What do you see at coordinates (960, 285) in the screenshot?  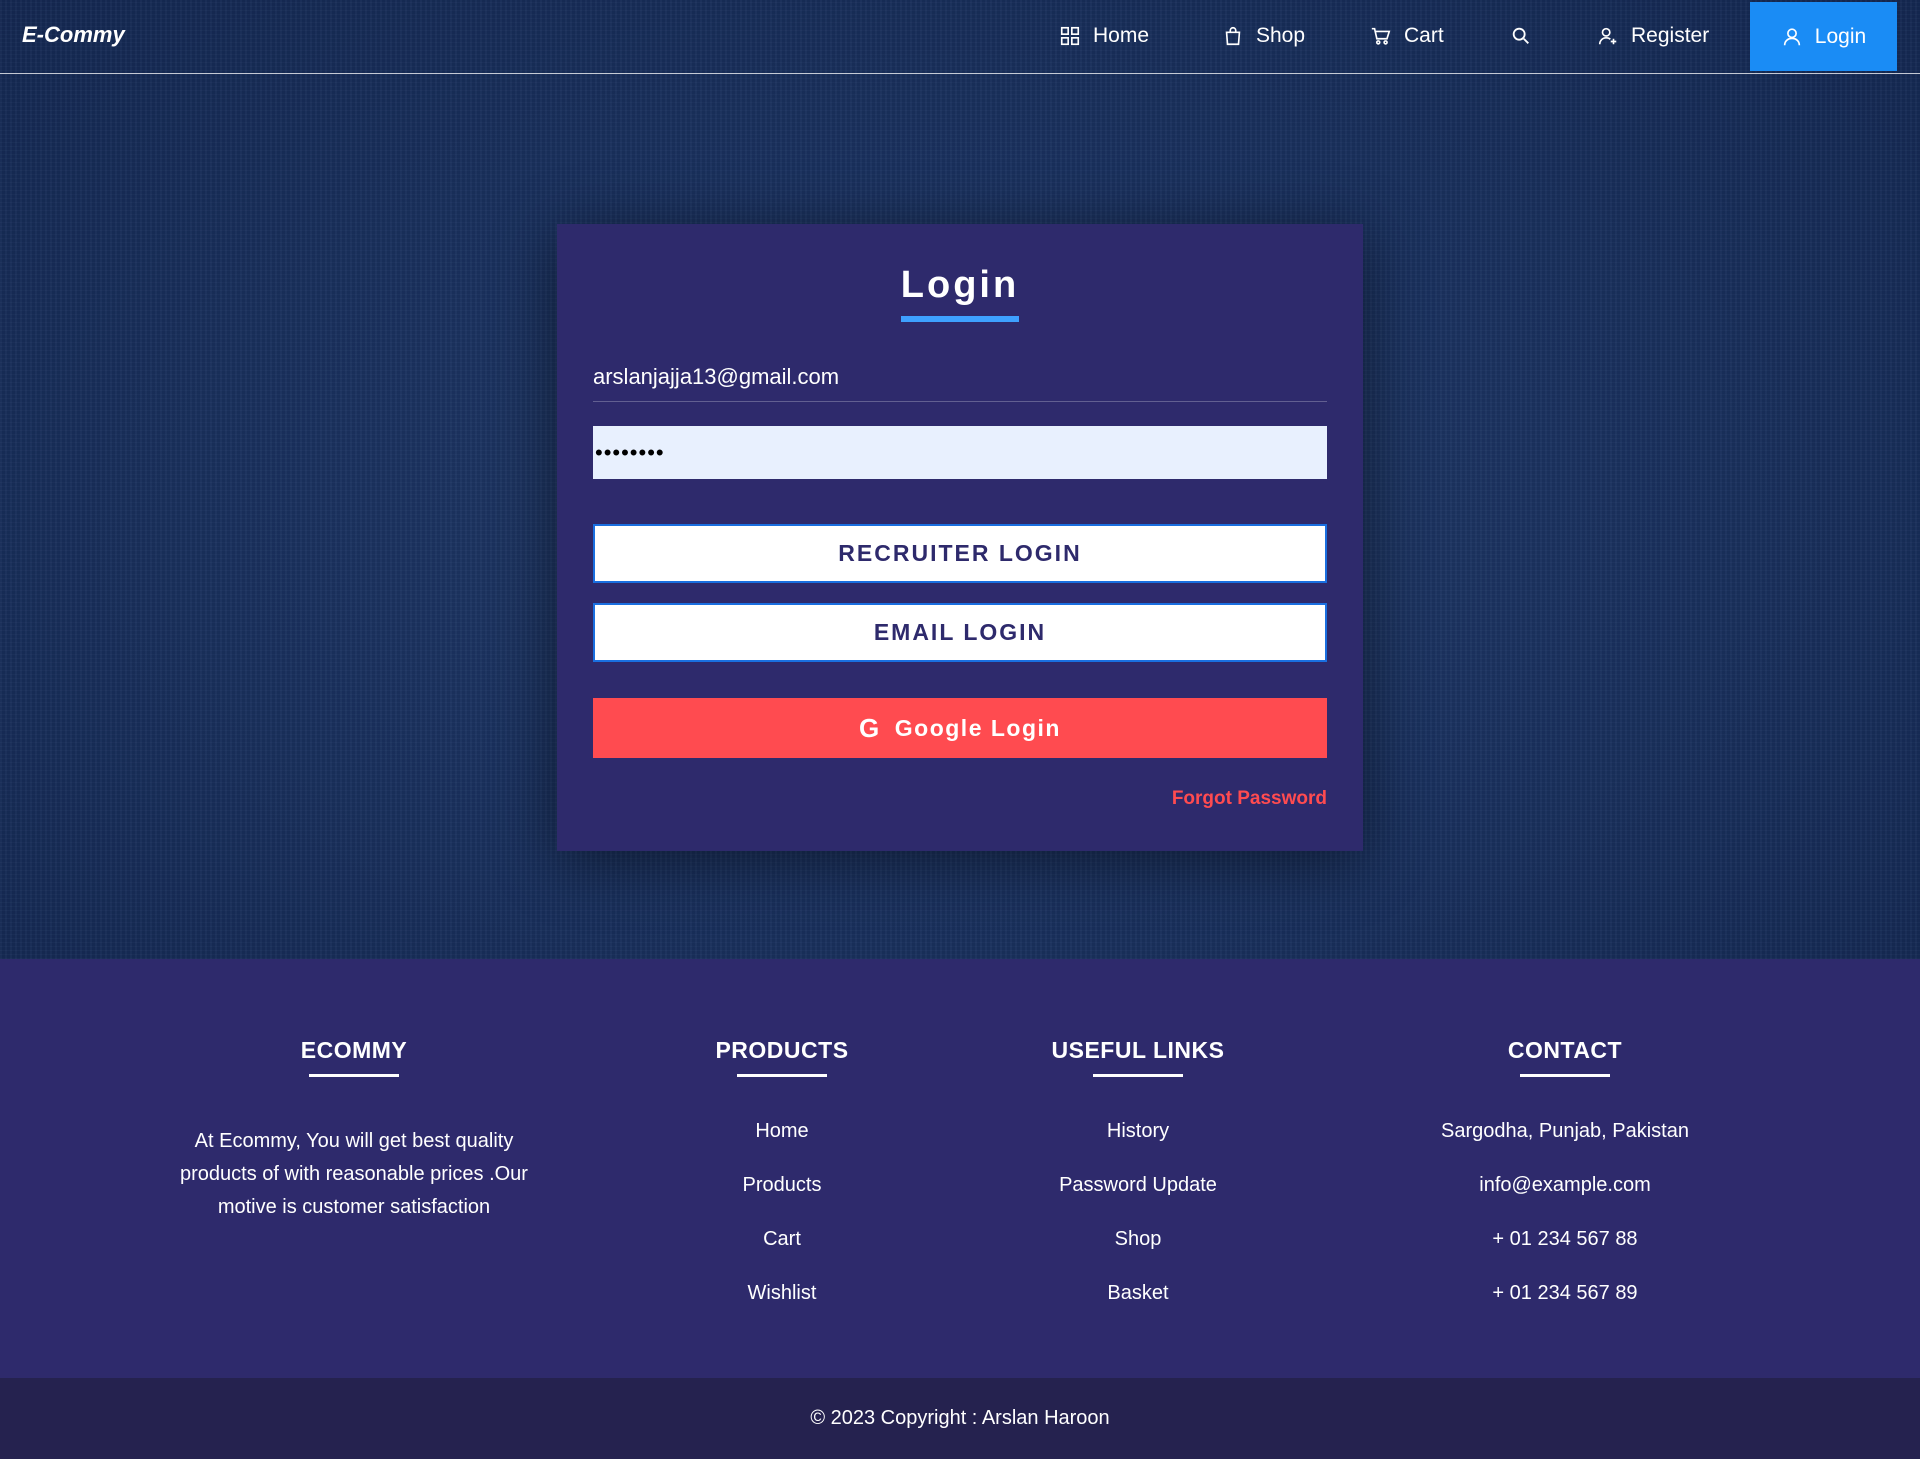 I see `login-title: Login` at bounding box center [960, 285].